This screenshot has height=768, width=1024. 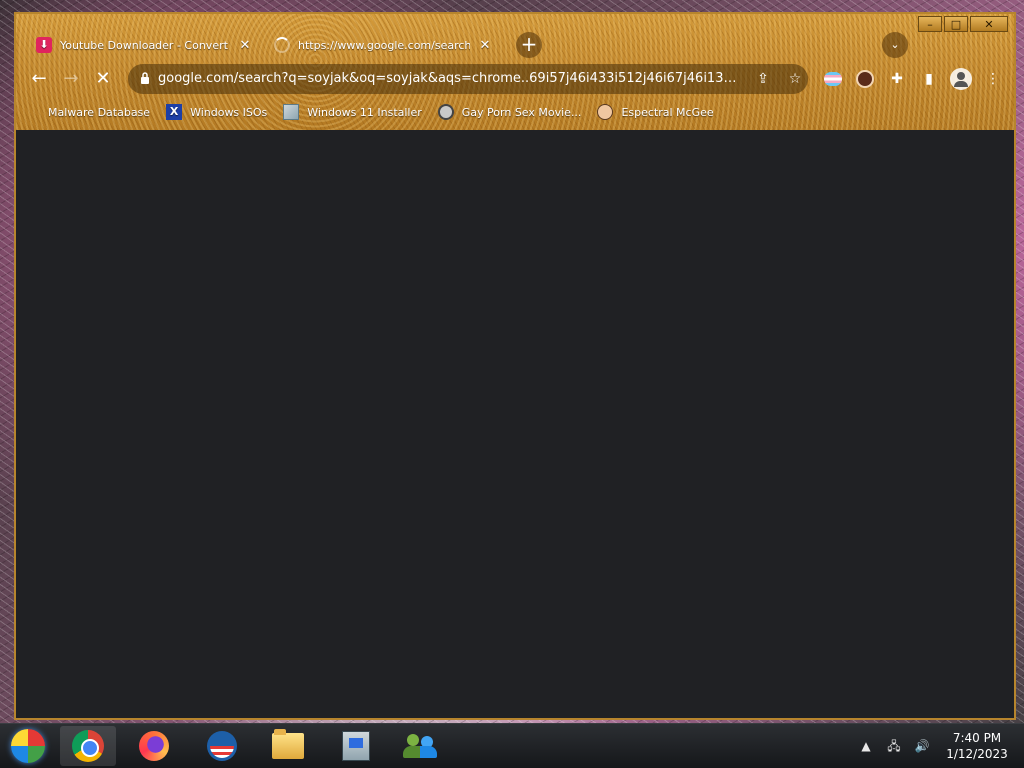 What do you see at coordinates (865, 79) in the screenshot?
I see `extension-avatar-icon` at bounding box center [865, 79].